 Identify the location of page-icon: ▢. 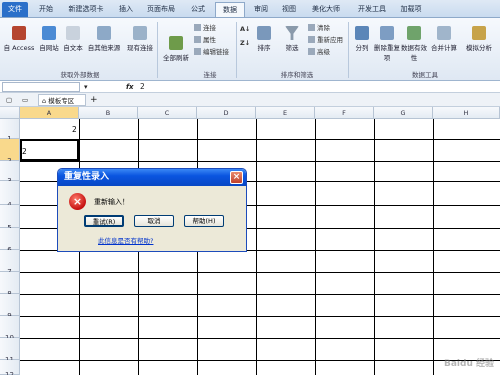
(11, 100).